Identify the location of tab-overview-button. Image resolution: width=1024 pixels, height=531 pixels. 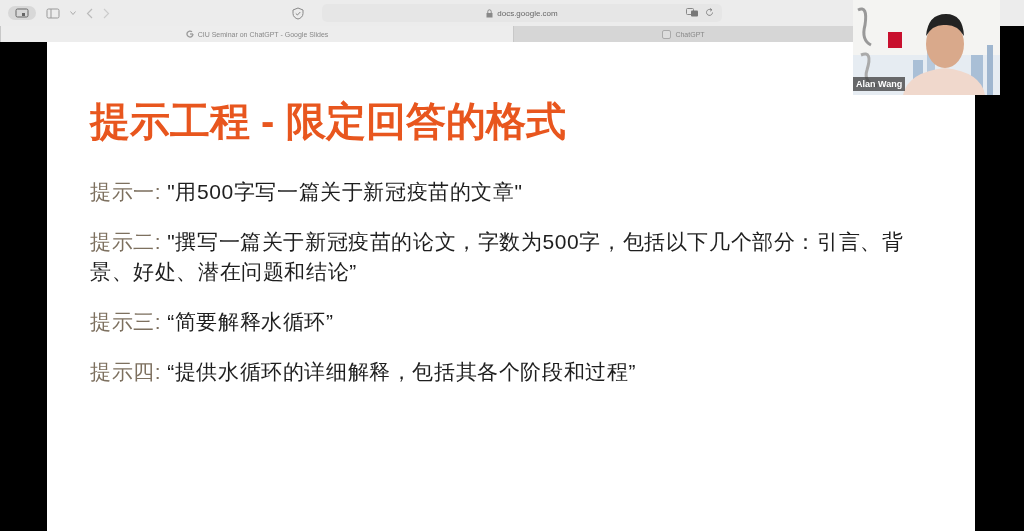
(22, 13).